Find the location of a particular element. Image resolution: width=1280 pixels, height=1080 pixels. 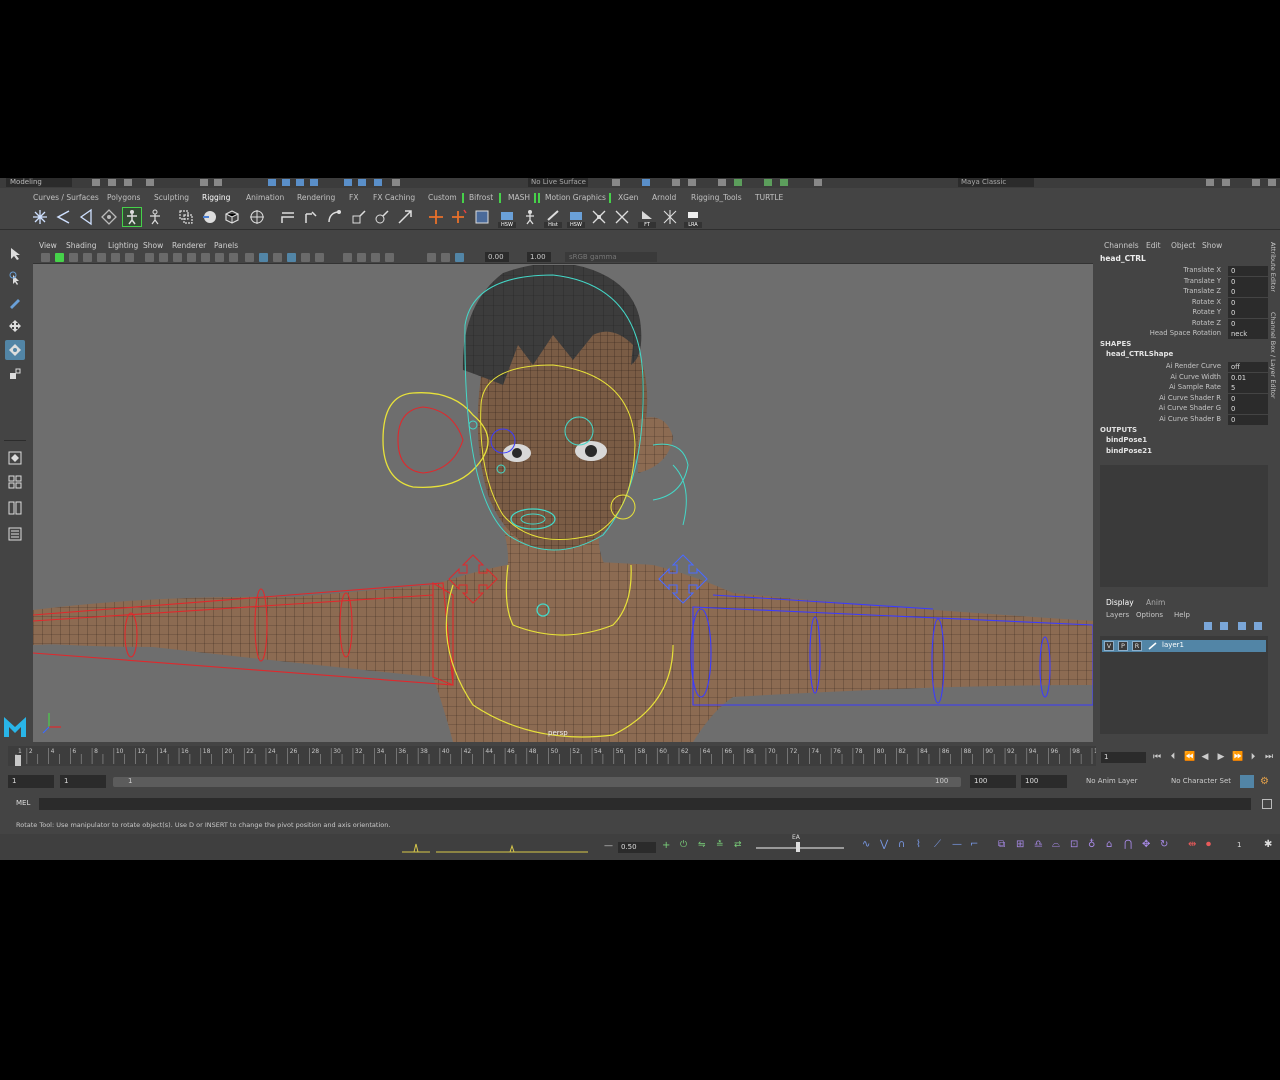

skeleton-tool-icon is located at coordinates (530, 217).